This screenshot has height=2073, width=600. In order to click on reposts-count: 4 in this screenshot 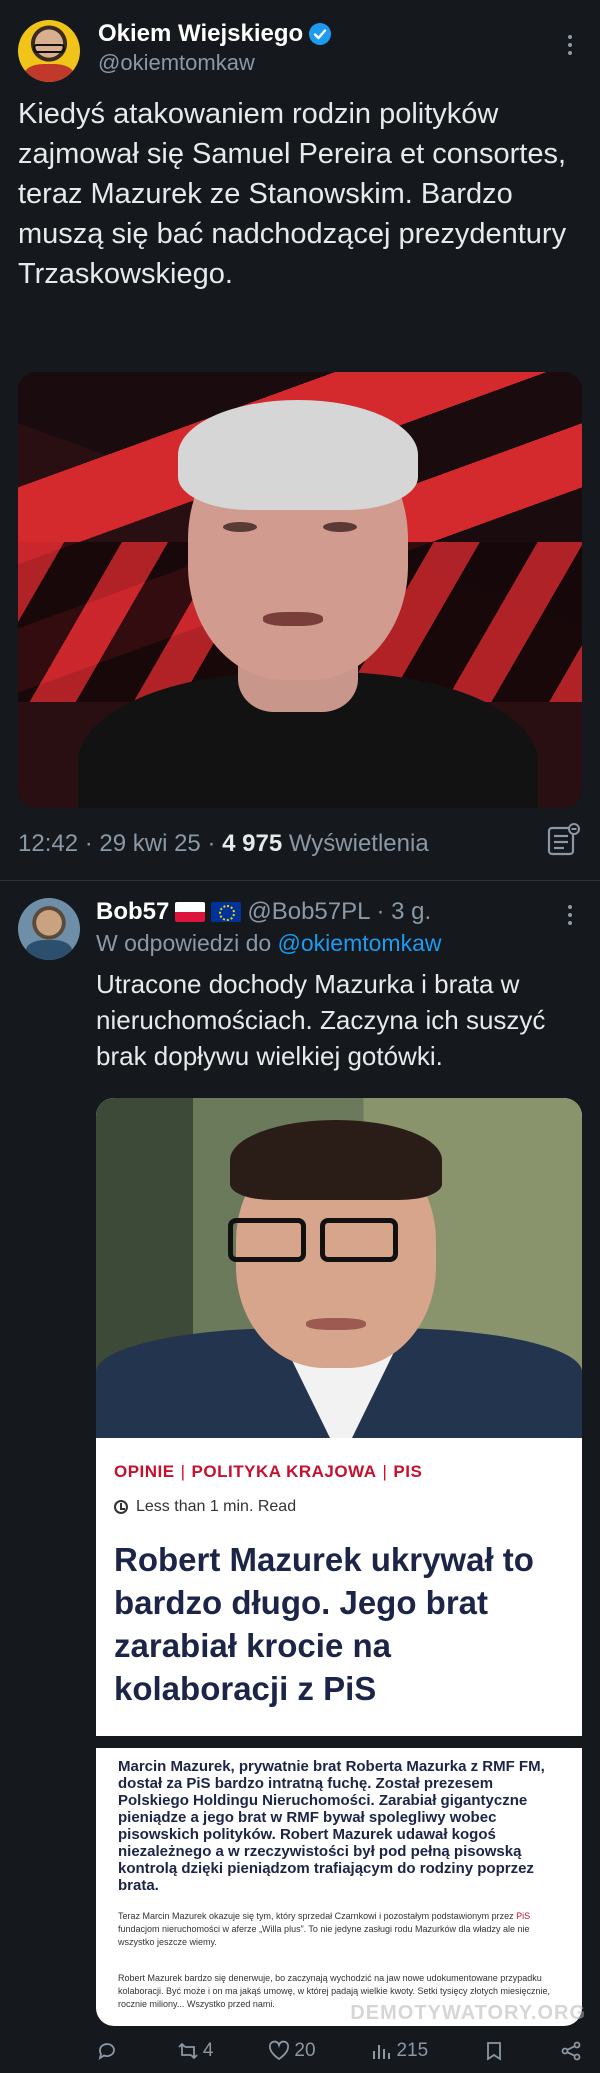, I will do `click(208, 2050)`.